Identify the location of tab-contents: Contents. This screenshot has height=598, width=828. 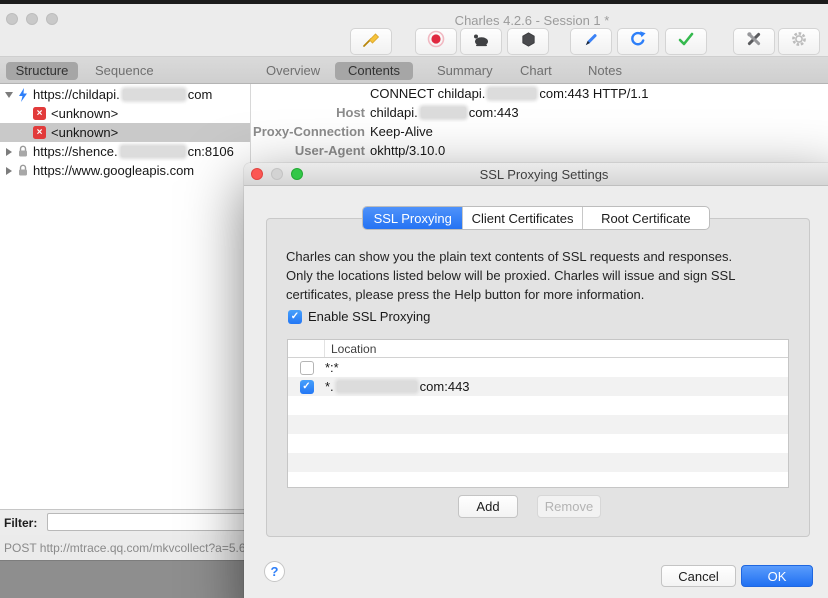
(374, 71).